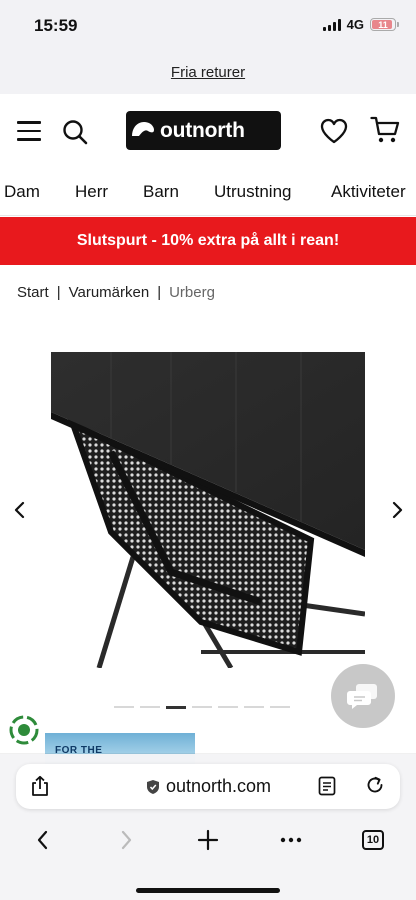 The image size is (416, 900). Describe the element at coordinates (355, 24) in the screenshot. I see `network-type: 4G` at that location.